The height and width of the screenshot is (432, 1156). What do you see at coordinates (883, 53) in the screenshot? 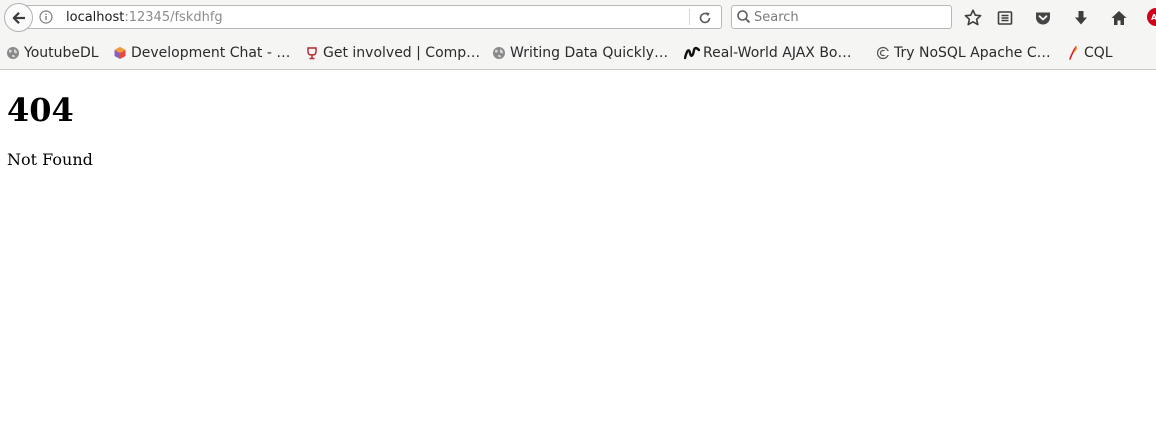
I see `couchdb-icon` at bounding box center [883, 53].